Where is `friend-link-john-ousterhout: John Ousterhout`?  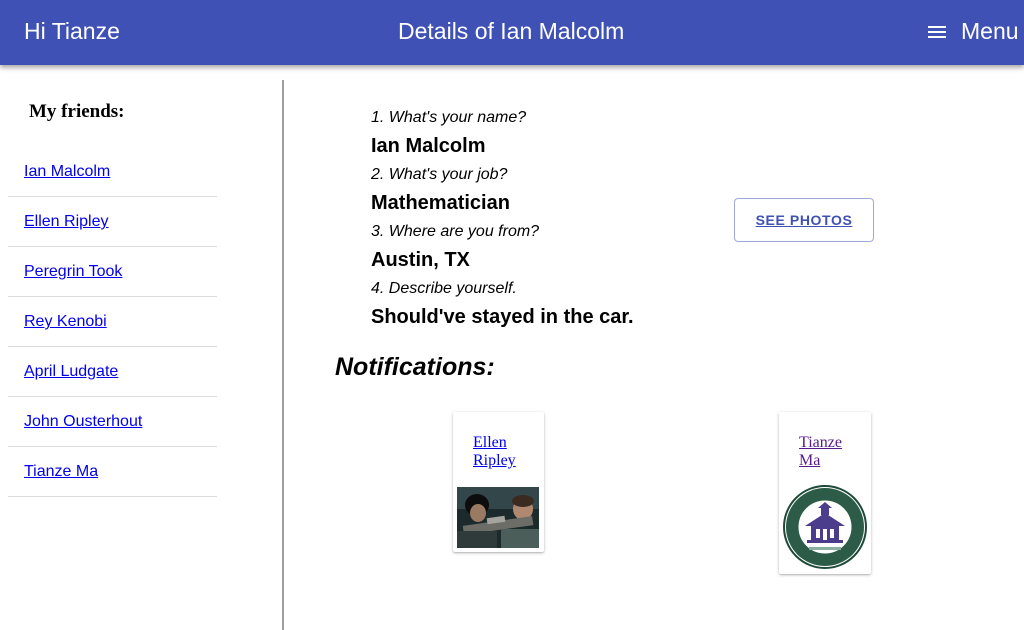
friend-link-john-ousterhout: John Ousterhout is located at coordinates (83, 421).